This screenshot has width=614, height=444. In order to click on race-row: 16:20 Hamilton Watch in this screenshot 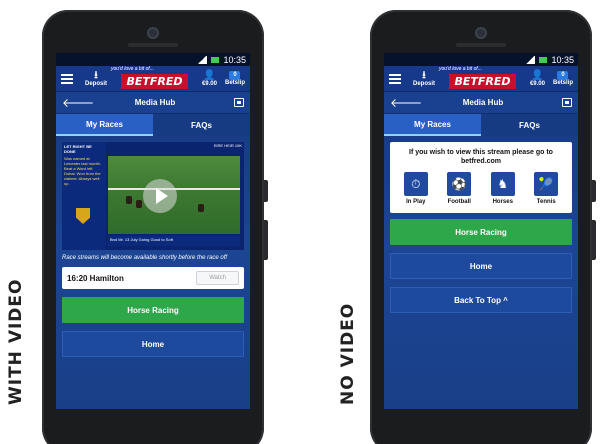, I will do `click(153, 278)`.